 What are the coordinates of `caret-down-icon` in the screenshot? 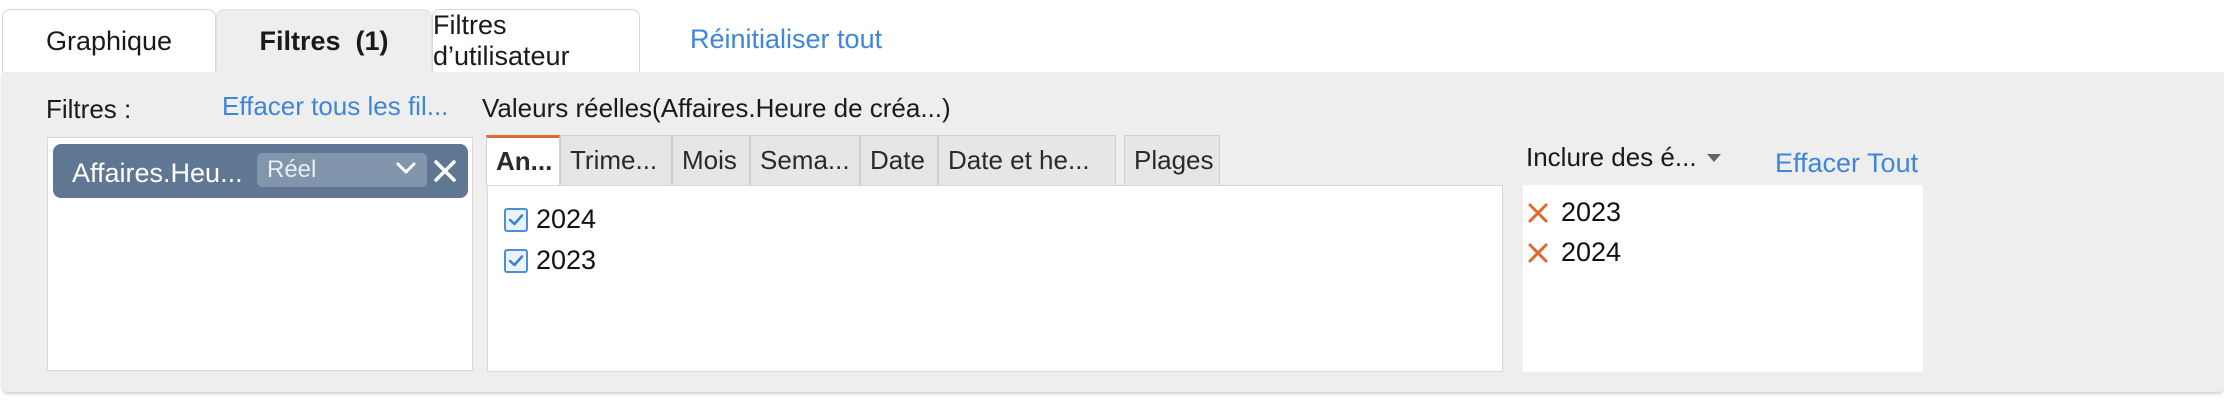 It's located at (1713, 157).